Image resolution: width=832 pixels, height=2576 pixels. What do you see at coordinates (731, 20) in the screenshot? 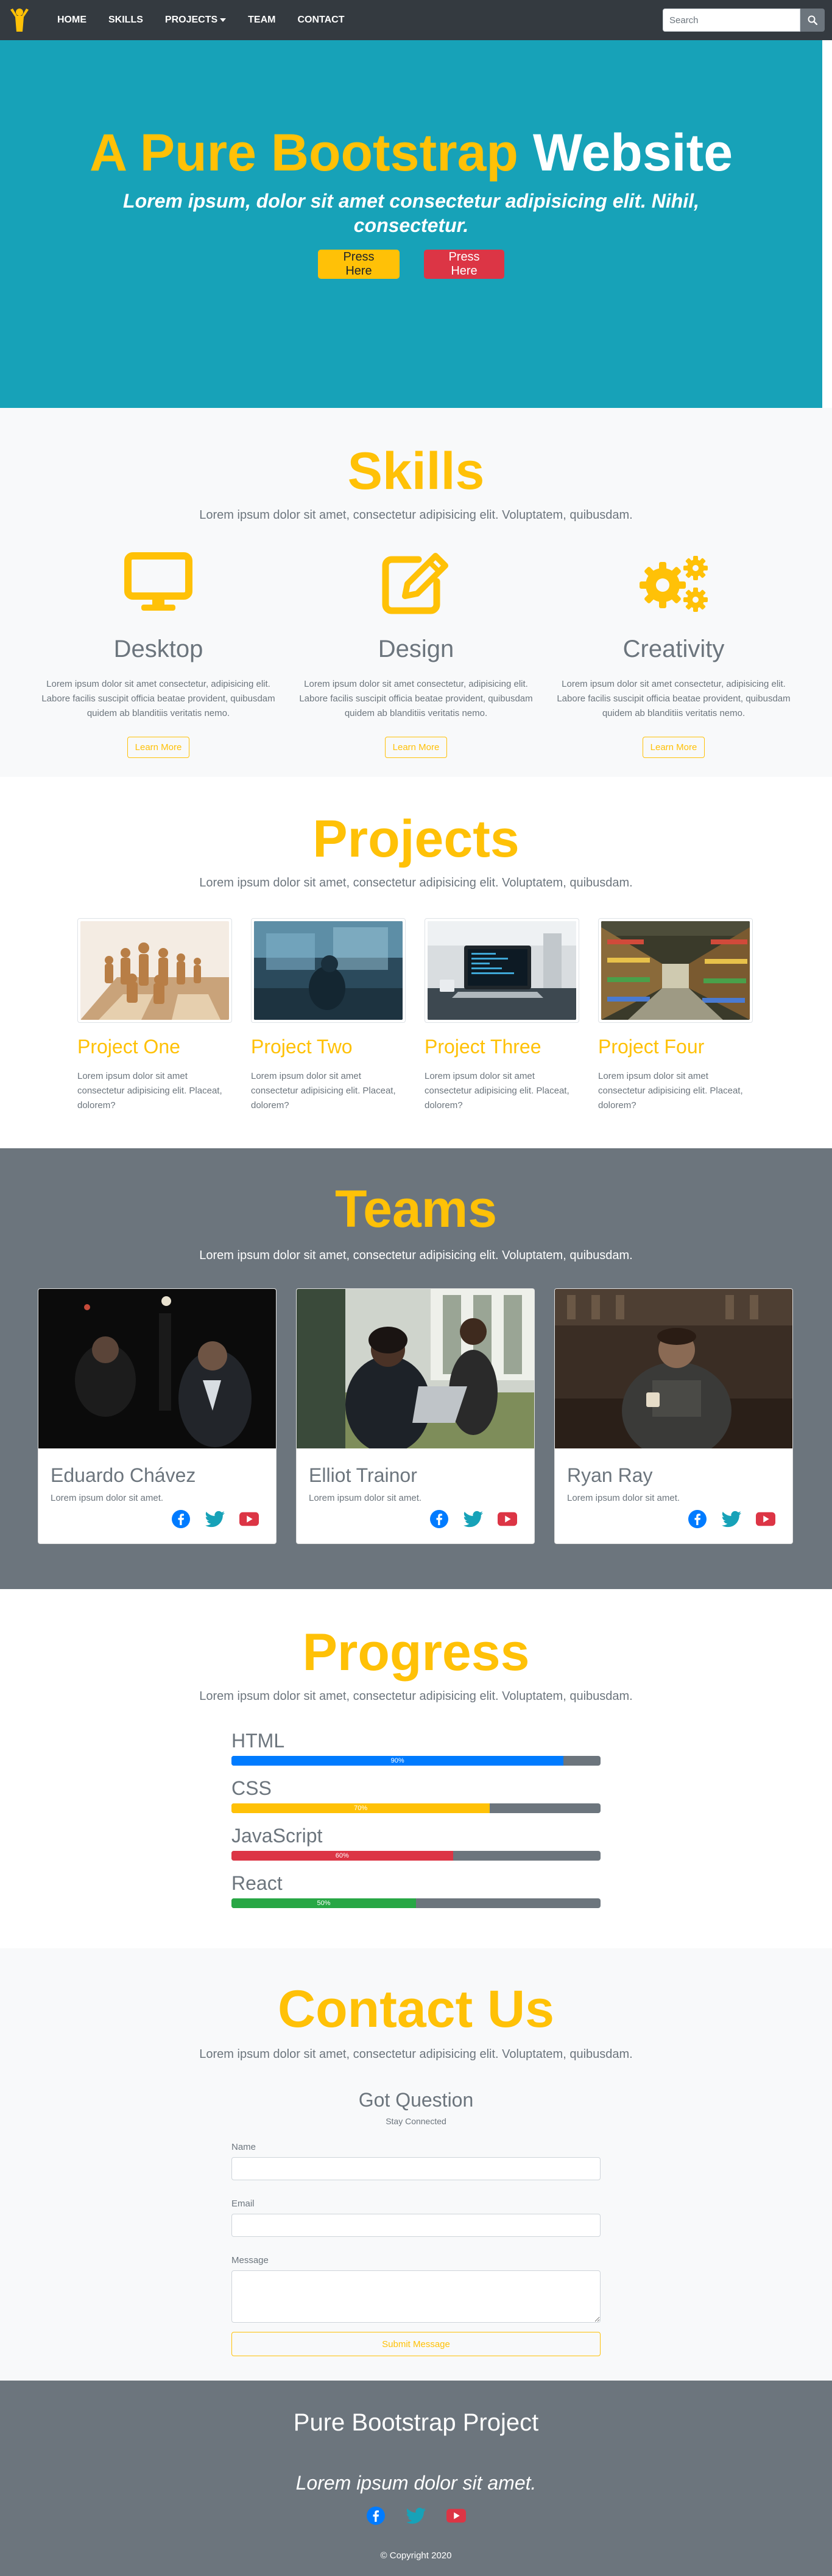
I see `search-input` at bounding box center [731, 20].